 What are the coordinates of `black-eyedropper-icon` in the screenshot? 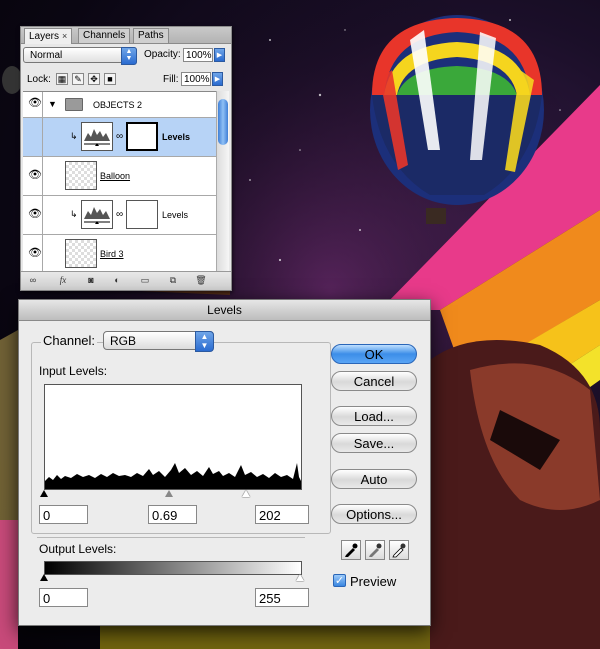 It's located at (351, 550).